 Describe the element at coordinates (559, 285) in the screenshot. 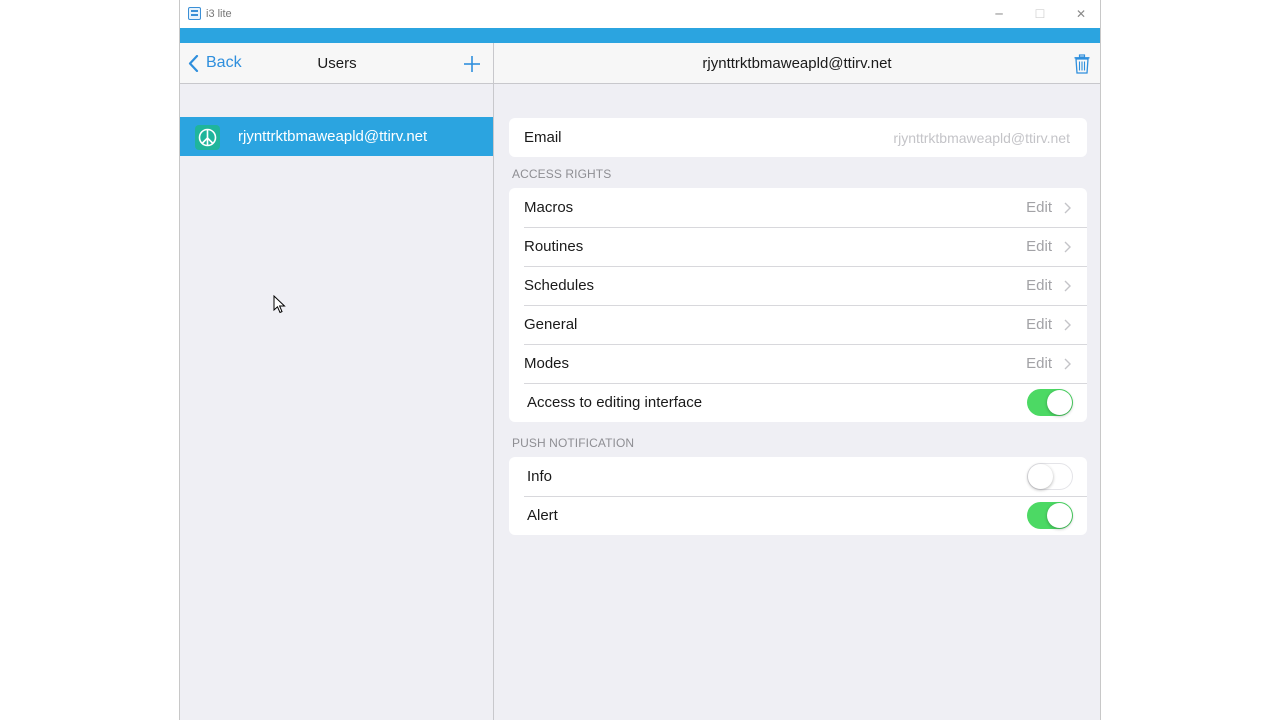

I see `access-row-label: Schedules` at that location.